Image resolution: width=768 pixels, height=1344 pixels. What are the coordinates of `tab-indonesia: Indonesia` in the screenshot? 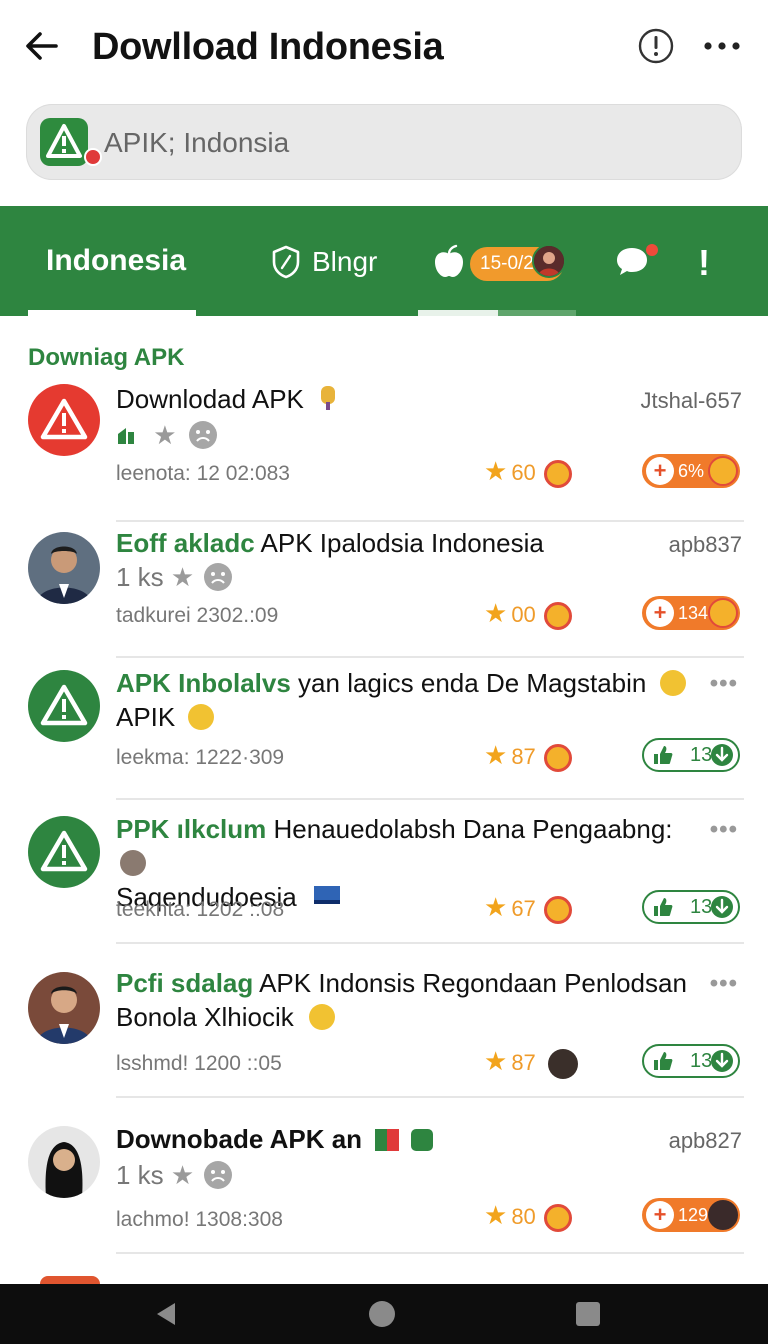 It's located at (113, 261).